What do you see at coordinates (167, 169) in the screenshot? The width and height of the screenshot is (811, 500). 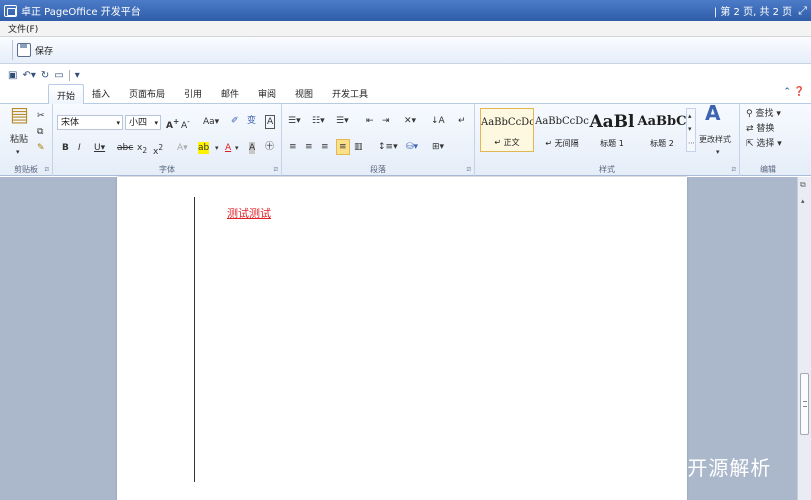 I see `font-group-label: 字体` at bounding box center [167, 169].